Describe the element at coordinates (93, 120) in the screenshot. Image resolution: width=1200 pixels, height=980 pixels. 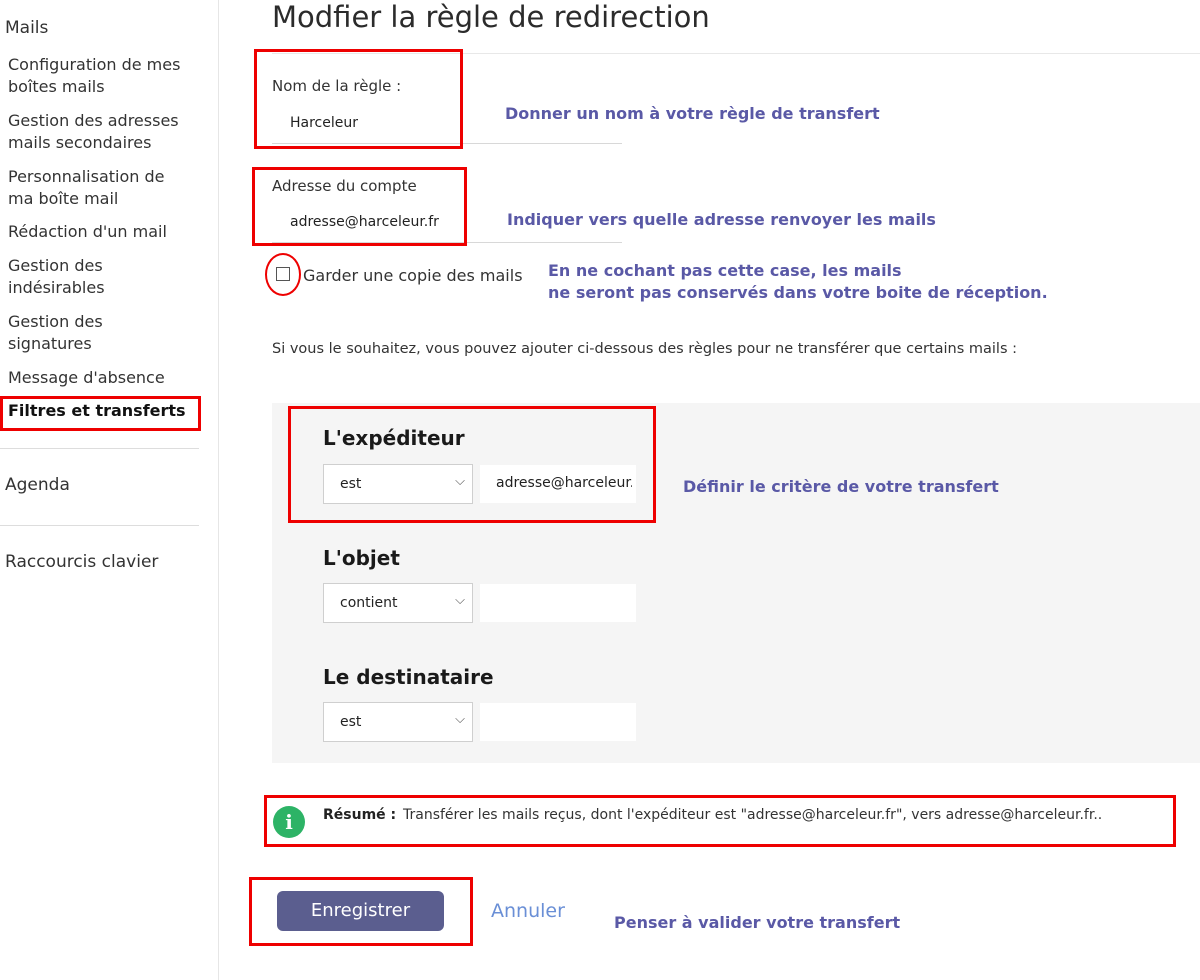
I see `sidebar-item-label: Gestion des adresses` at that location.